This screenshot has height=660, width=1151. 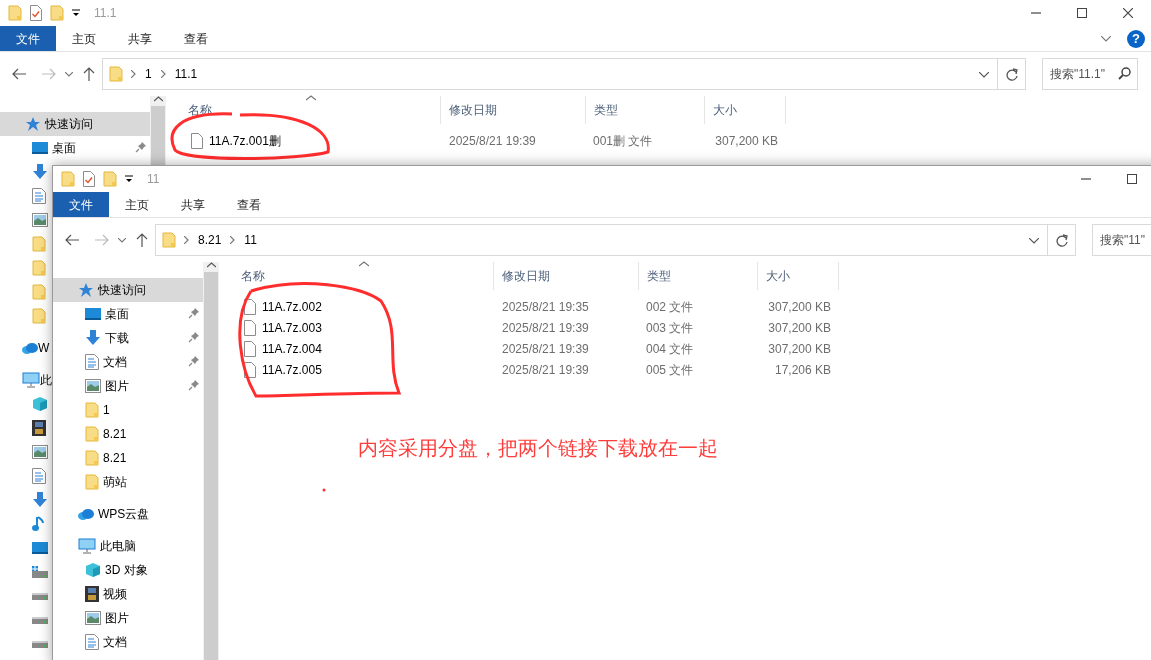 What do you see at coordinates (128, 546) in the screenshot?
I see `sidebar-item: 此电脑` at bounding box center [128, 546].